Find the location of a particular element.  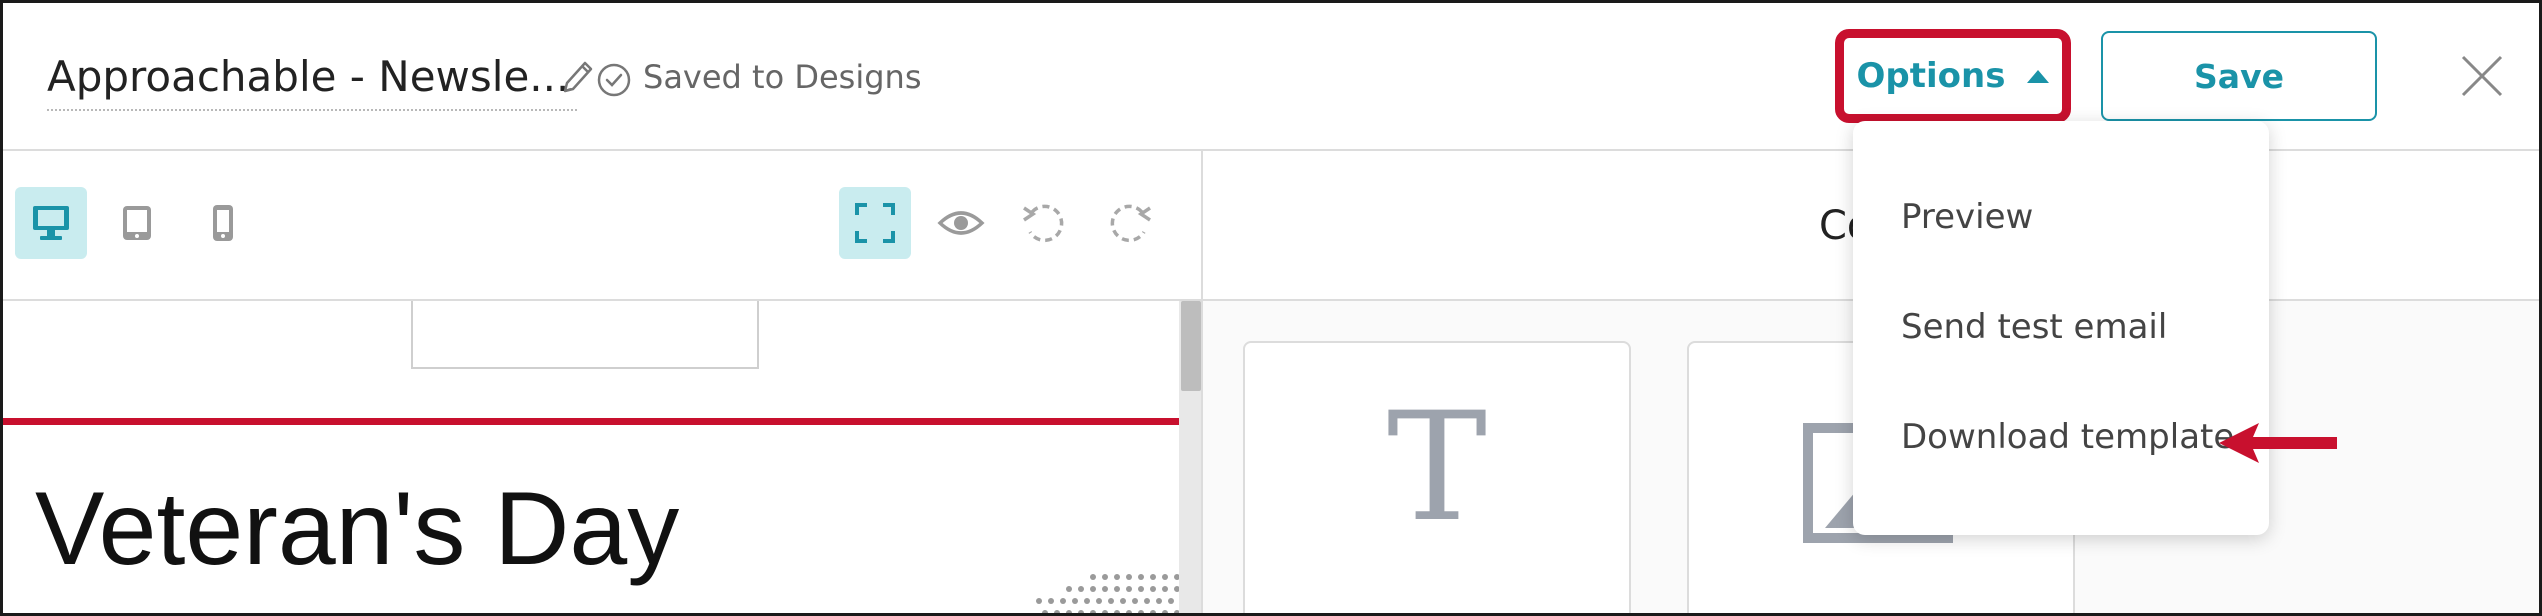

tablet-view-button is located at coordinates (137, 223).